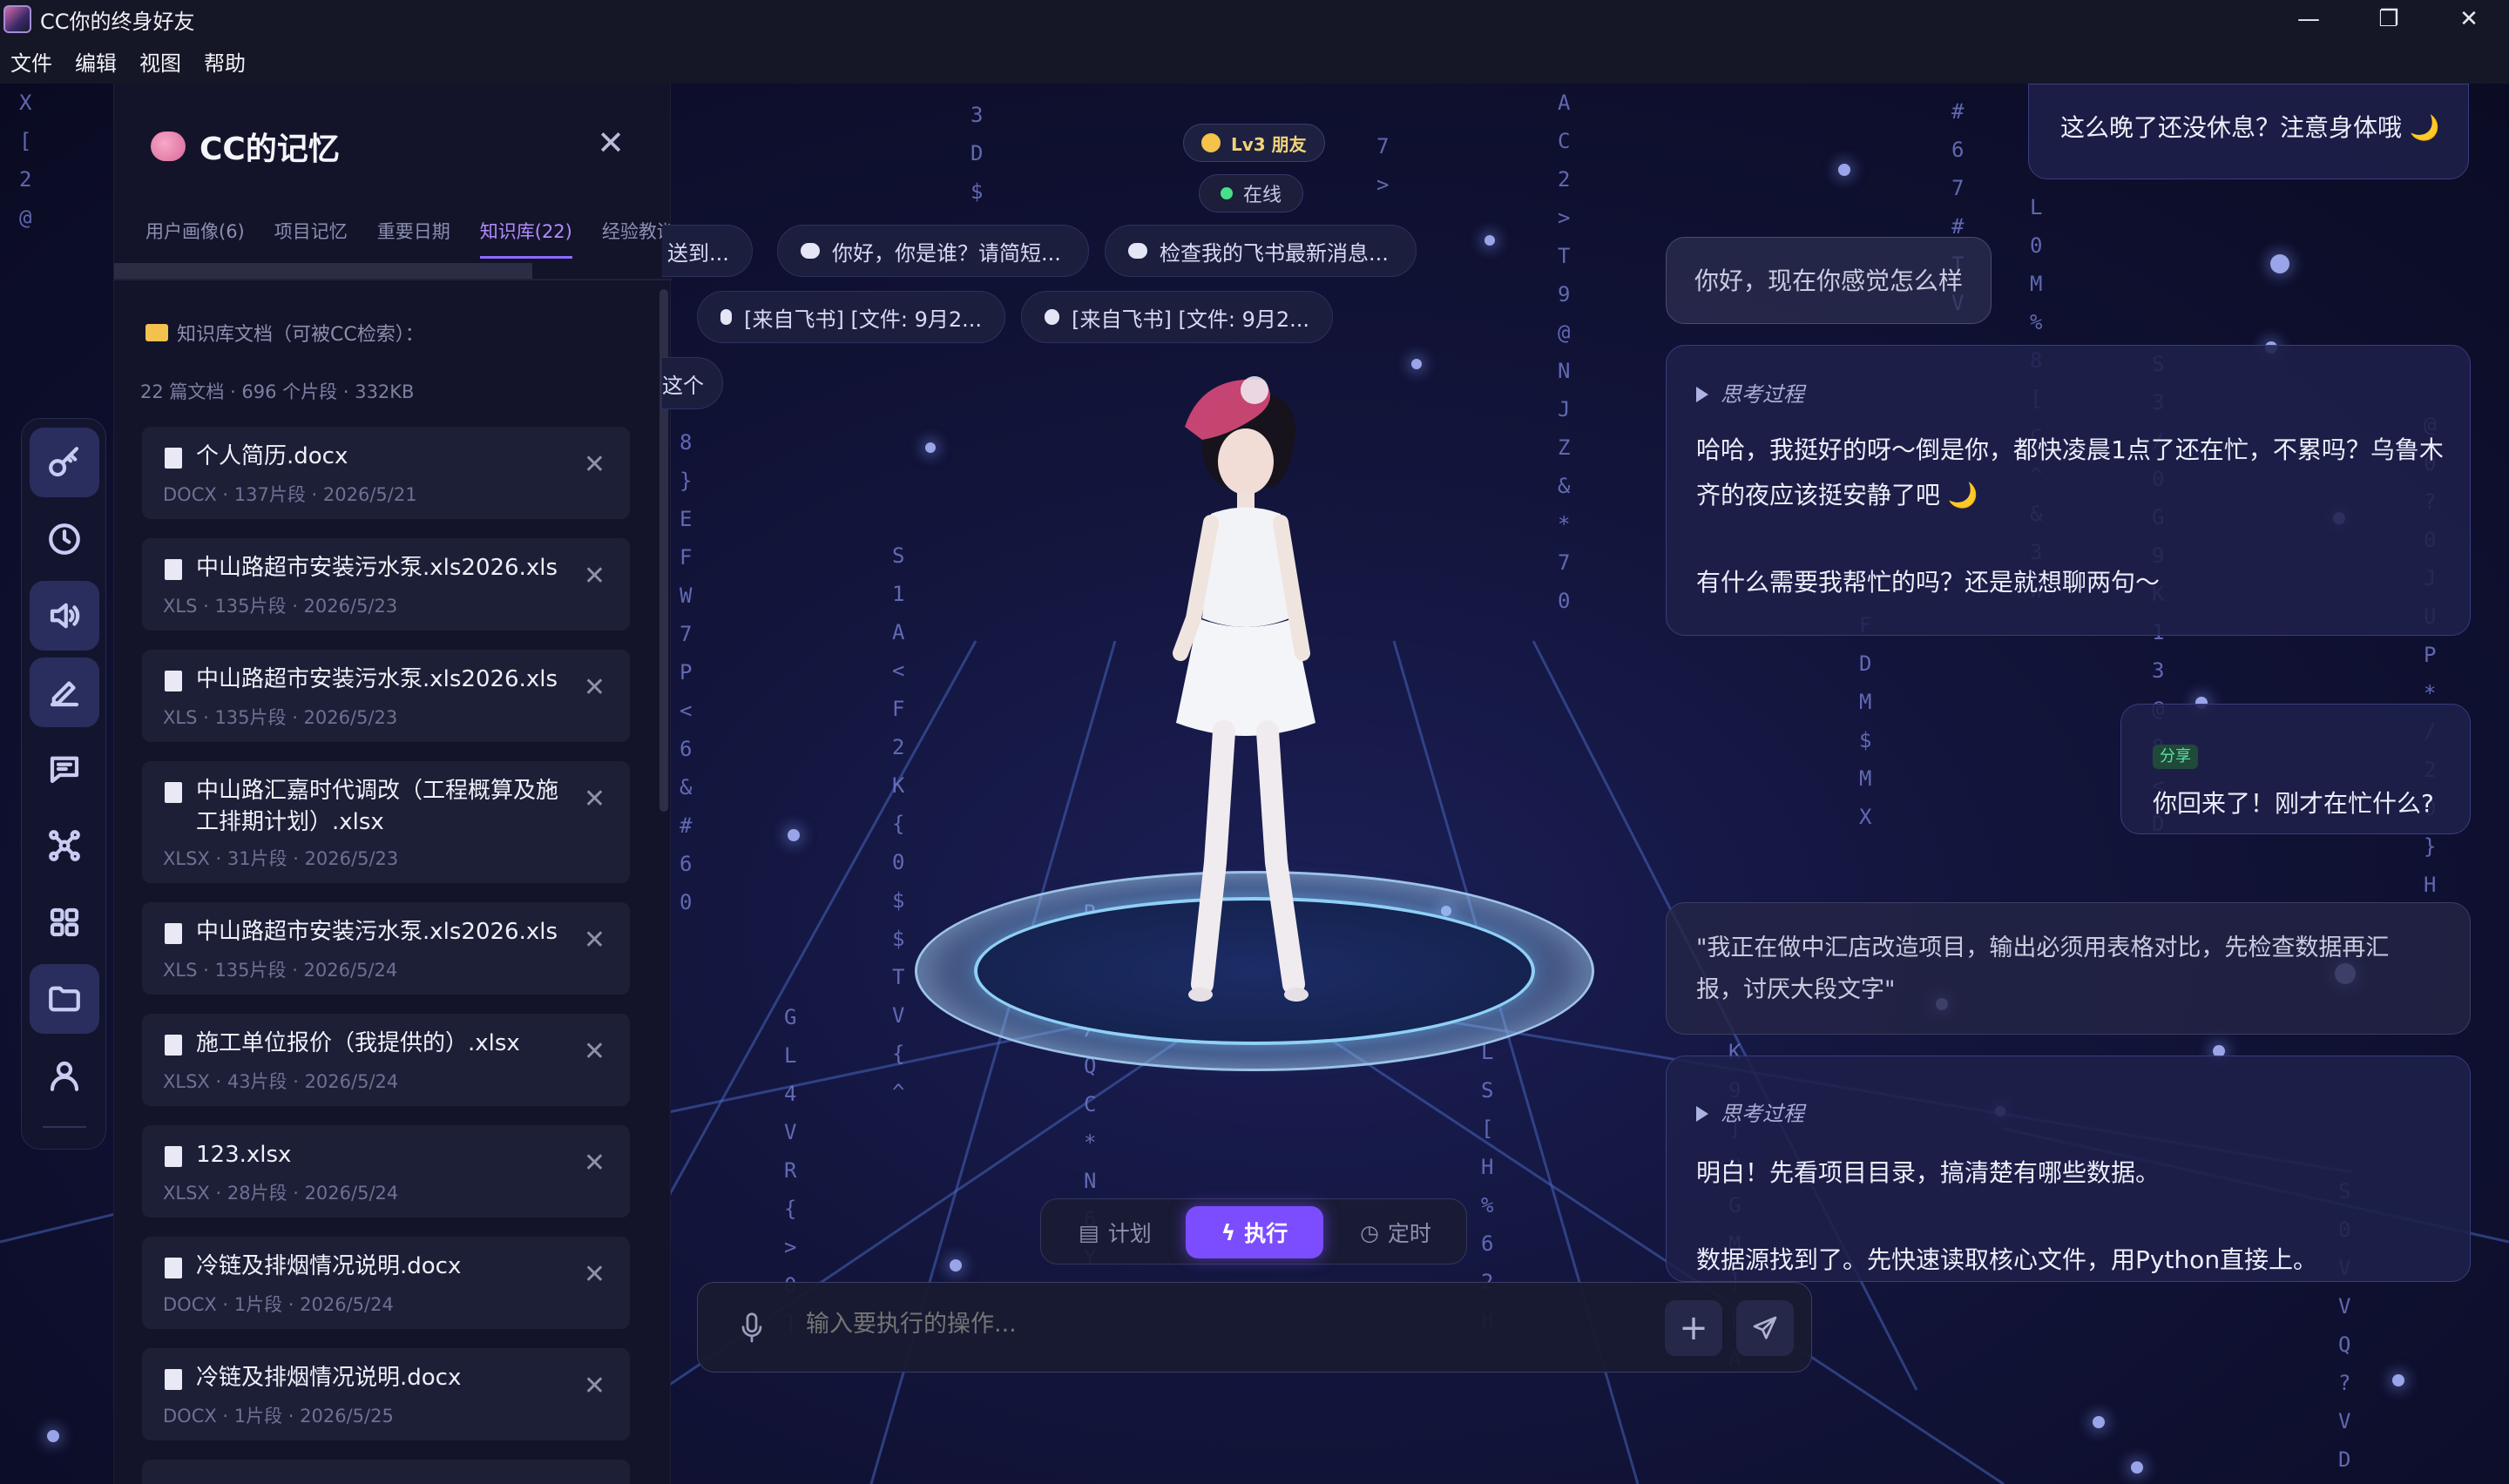 The width and height of the screenshot is (2509, 1484). What do you see at coordinates (1765, 1328) in the screenshot?
I see `send-button` at bounding box center [1765, 1328].